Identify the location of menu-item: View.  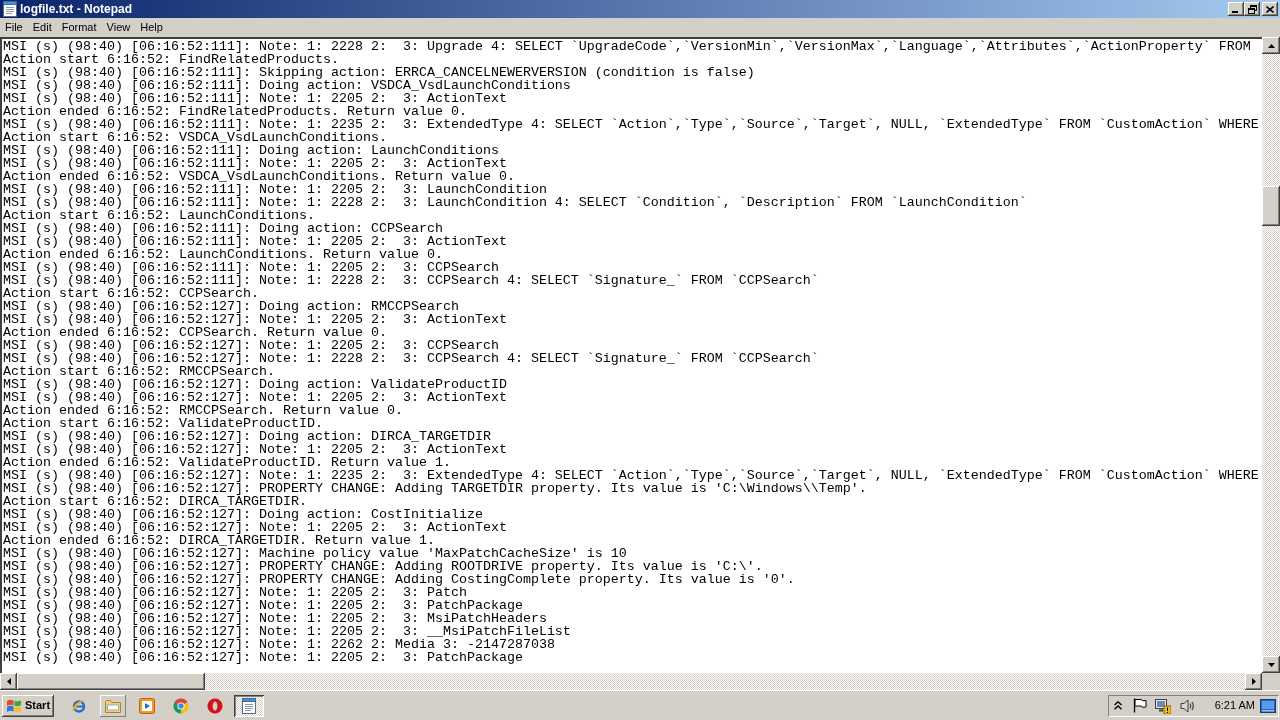
(118, 27).